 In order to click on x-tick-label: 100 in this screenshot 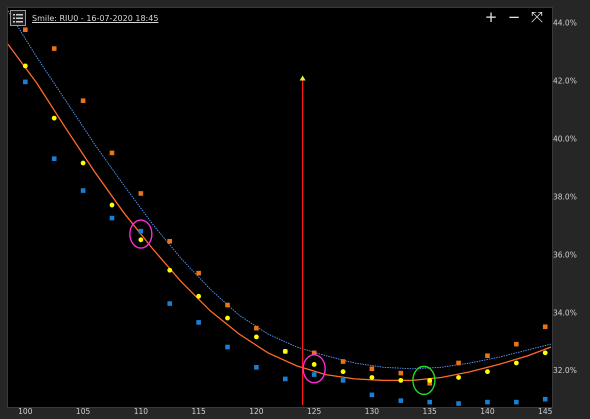, I will do `click(25, 411)`.